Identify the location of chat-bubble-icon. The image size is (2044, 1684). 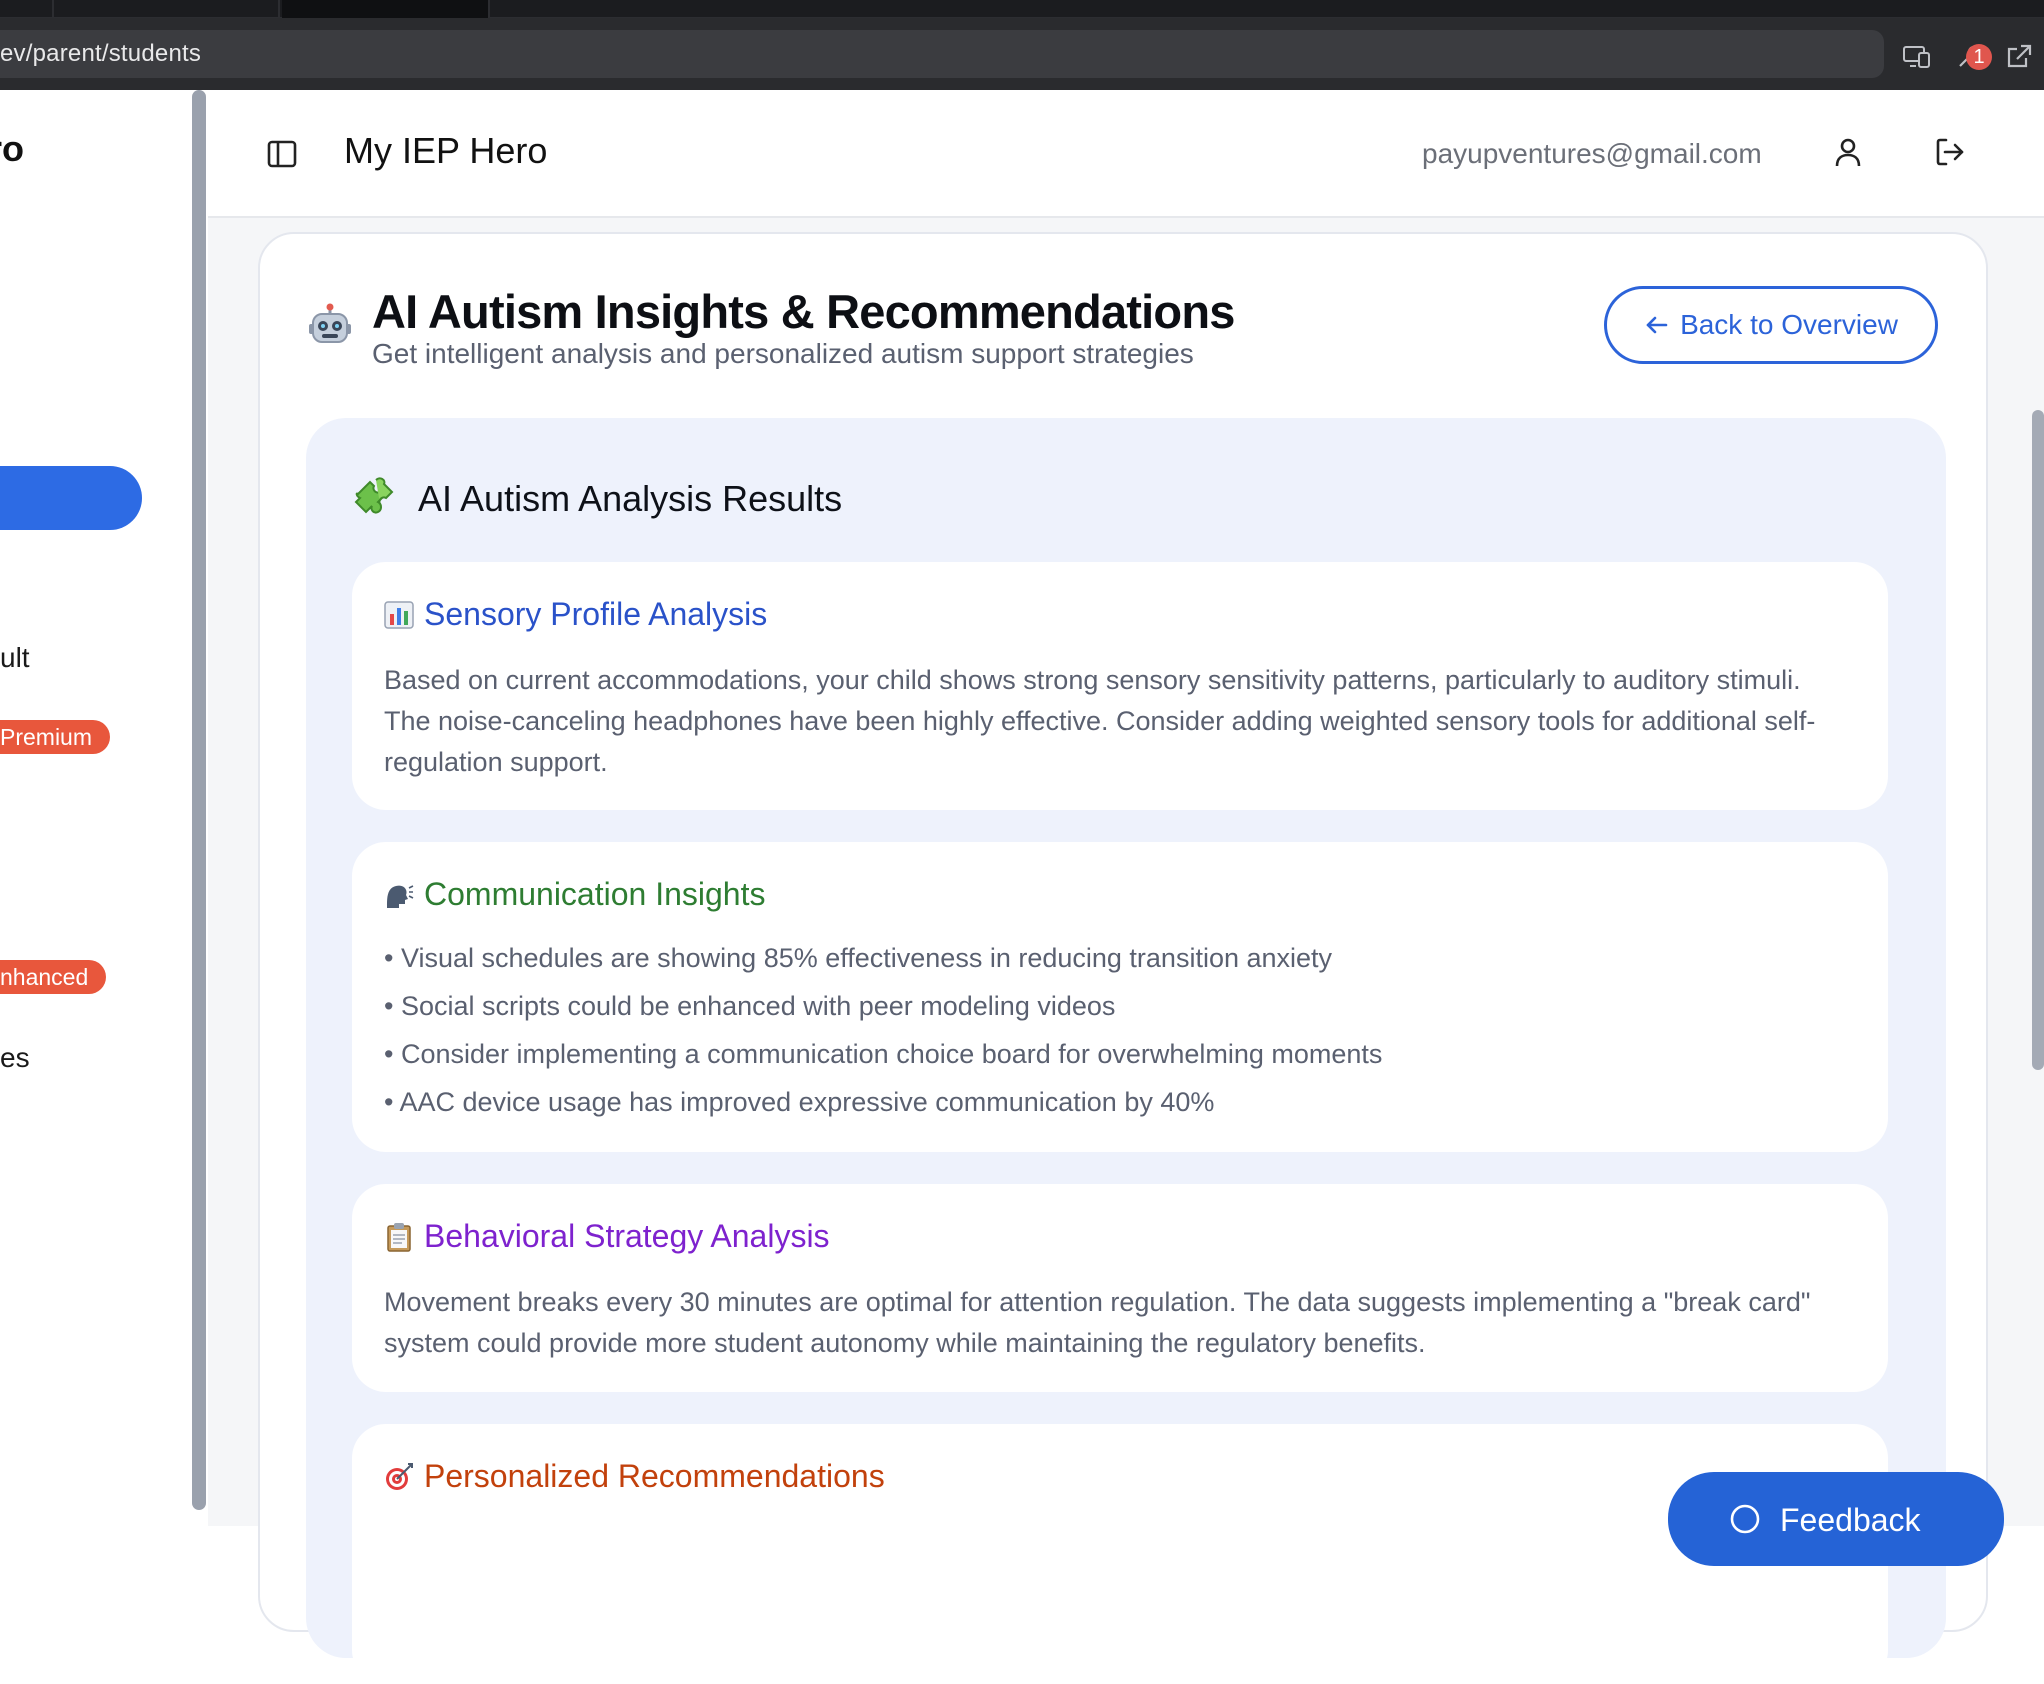
(1745, 1519).